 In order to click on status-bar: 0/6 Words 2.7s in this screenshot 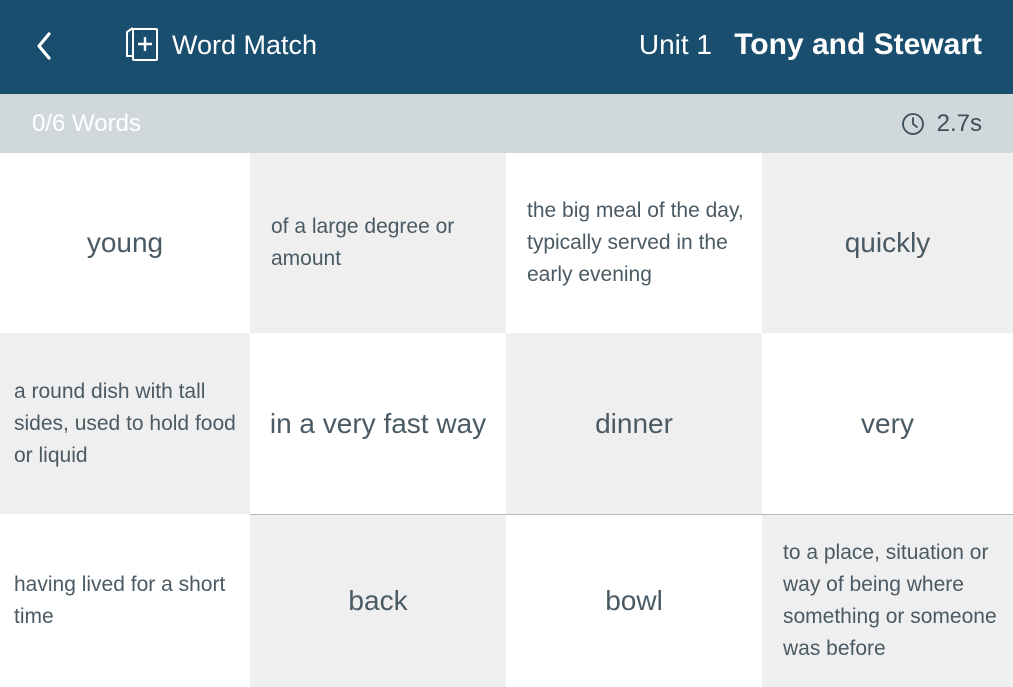, I will do `click(506, 123)`.